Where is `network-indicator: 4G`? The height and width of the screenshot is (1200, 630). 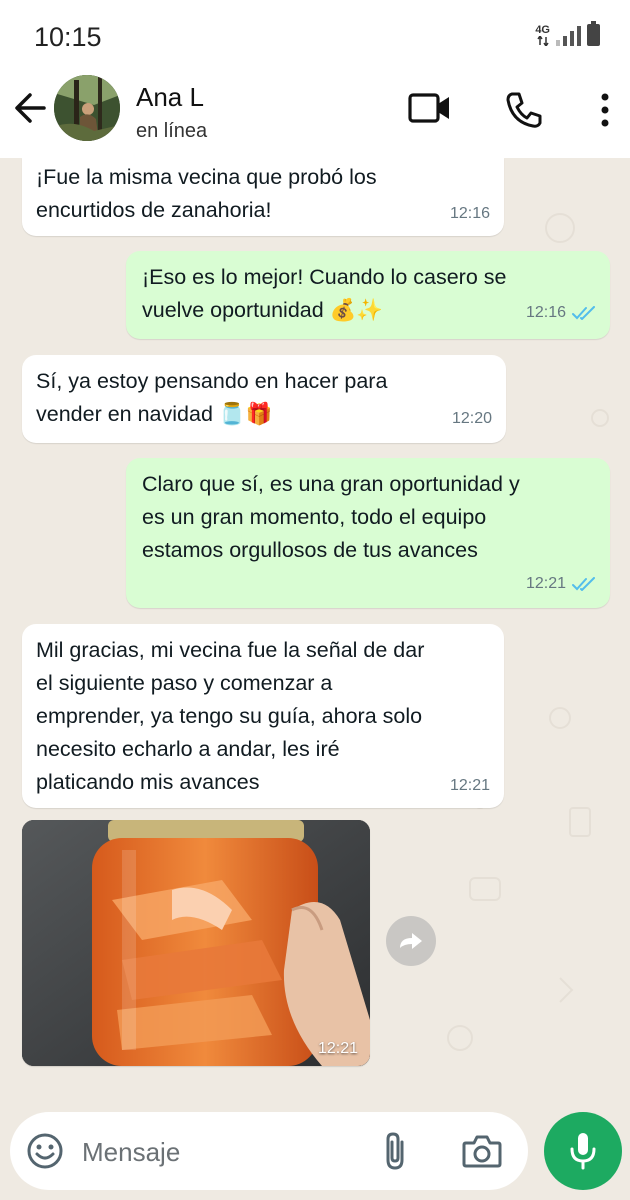
network-indicator: 4G is located at coordinates (542, 35).